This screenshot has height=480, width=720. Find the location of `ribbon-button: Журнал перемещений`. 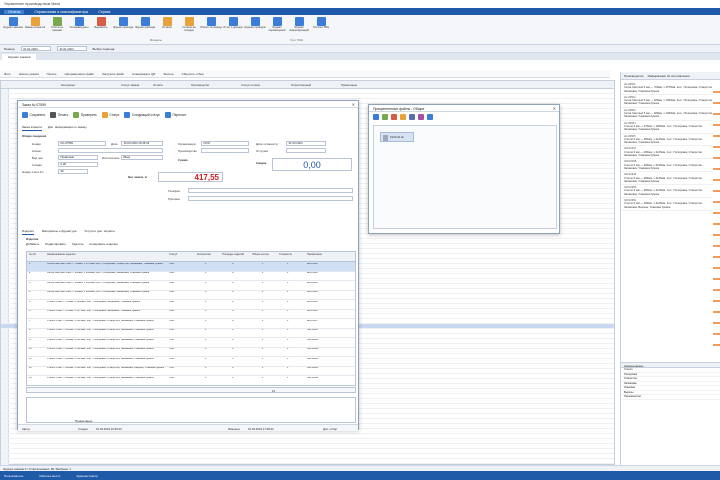

ribbon-button: Журнал перемещений is located at coordinates (277, 29).